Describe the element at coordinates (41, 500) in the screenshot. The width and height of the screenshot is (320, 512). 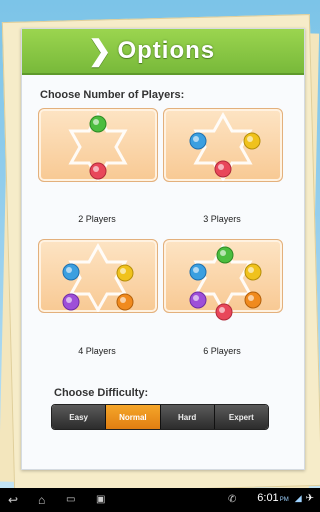
I see `home-icon: ⌂` at that location.